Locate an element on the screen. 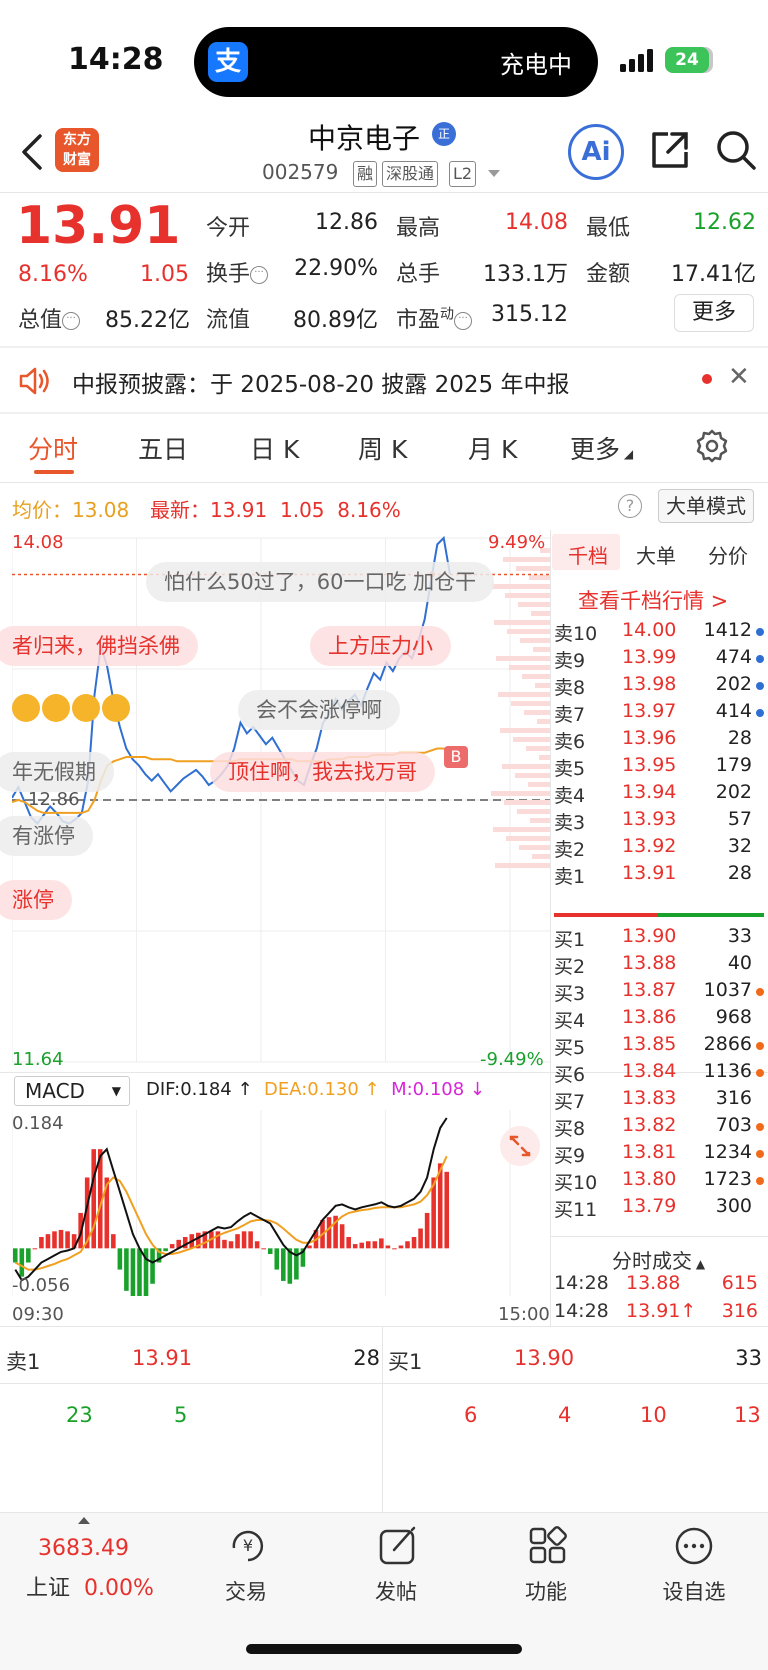 This screenshot has height=1670, width=768. help-icon: ? is located at coordinates (630, 506).